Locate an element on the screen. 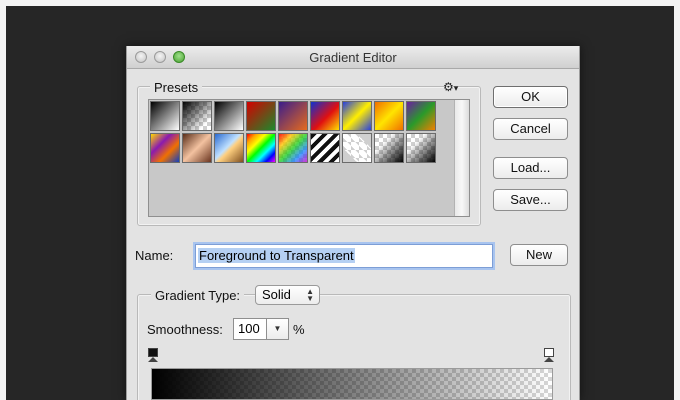 The height and width of the screenshot is (400, 680). preset-swatch-transparent-rainbow is located at coordinates (293, 148).